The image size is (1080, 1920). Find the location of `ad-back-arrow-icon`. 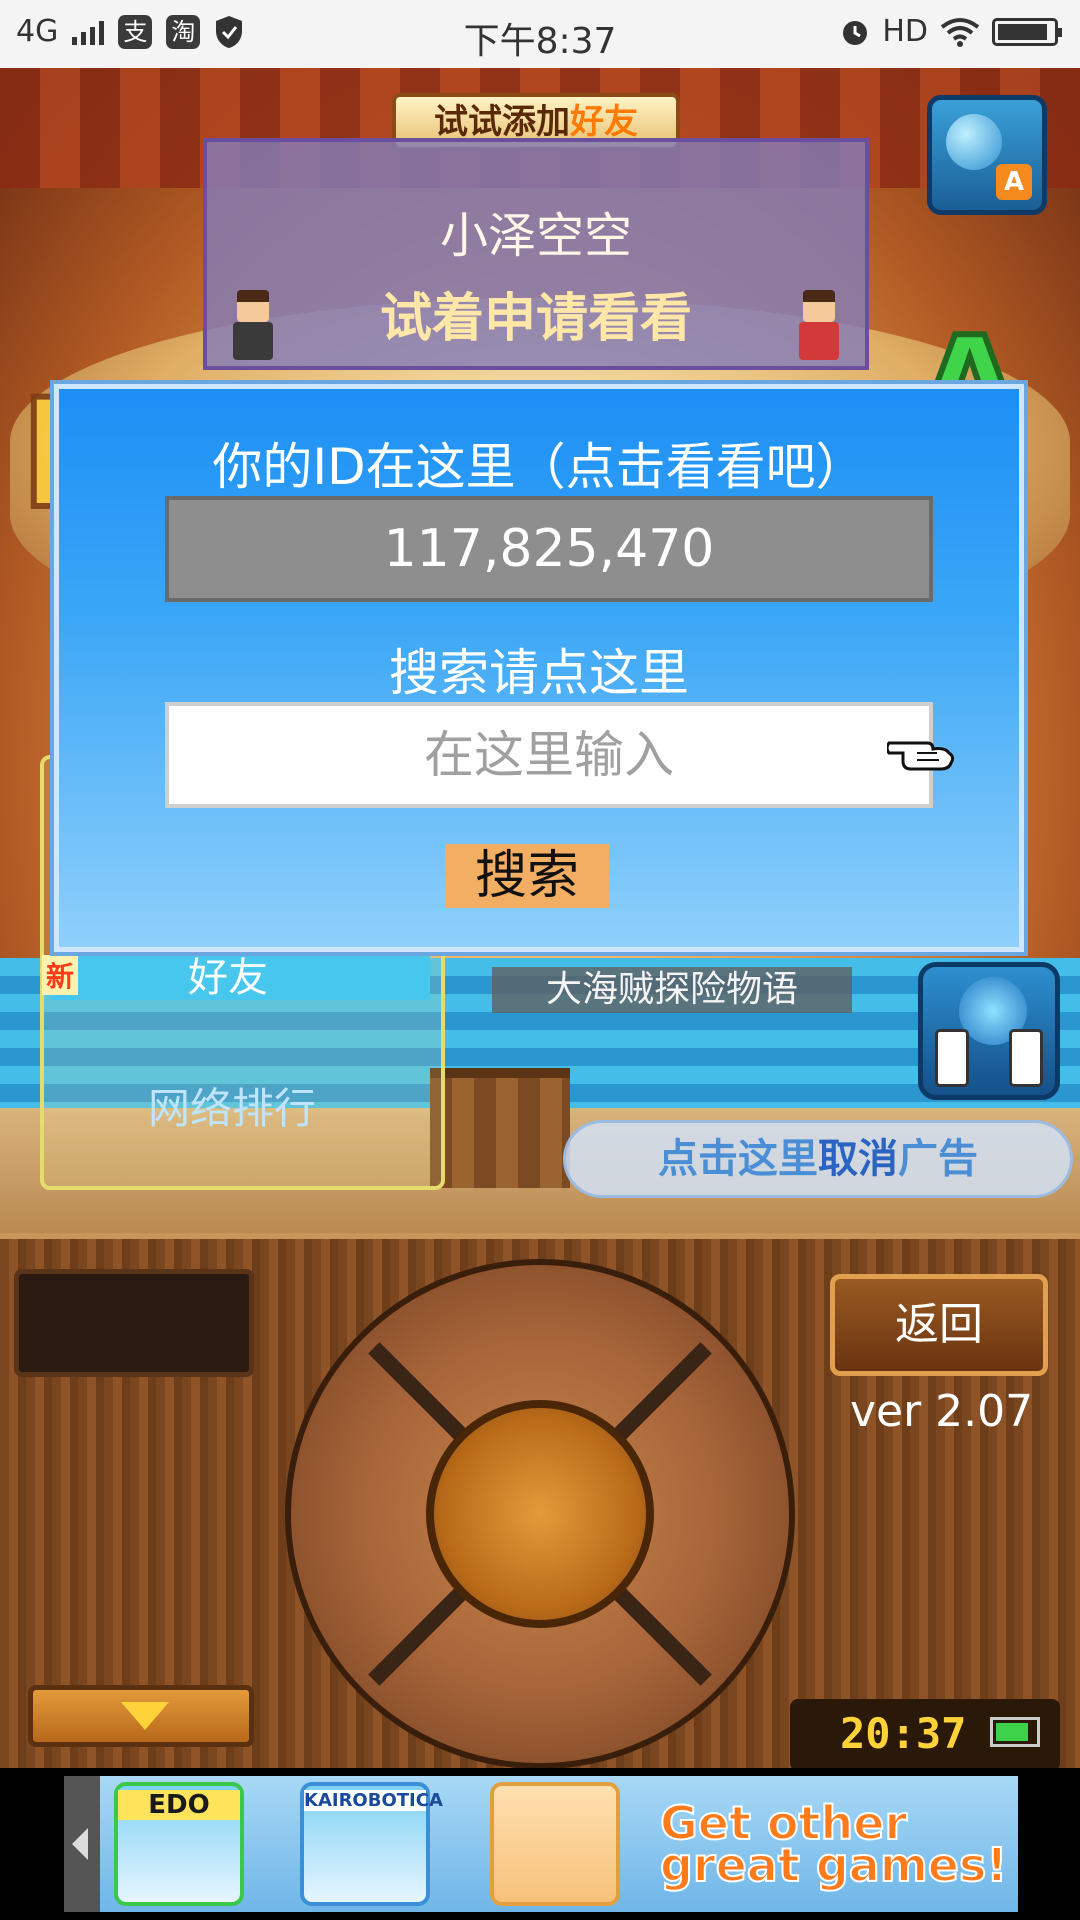

ad-back-arrow-icon is located at coordinates (82, 1844).